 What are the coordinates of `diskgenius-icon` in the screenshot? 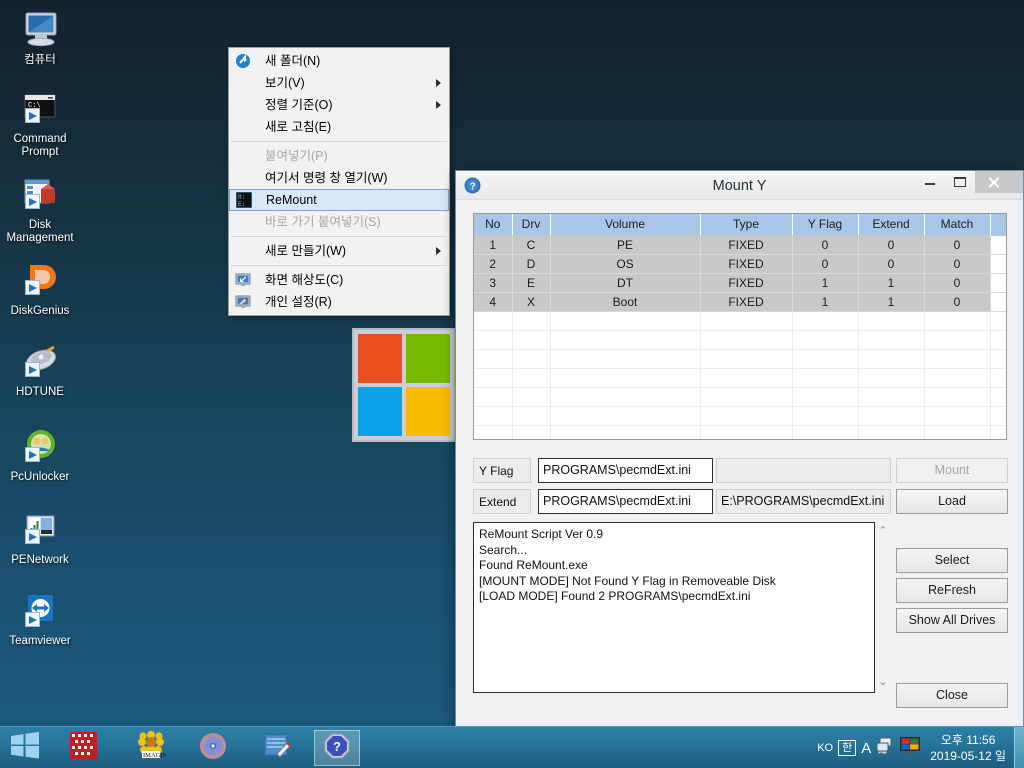 It's located at (40, 280).